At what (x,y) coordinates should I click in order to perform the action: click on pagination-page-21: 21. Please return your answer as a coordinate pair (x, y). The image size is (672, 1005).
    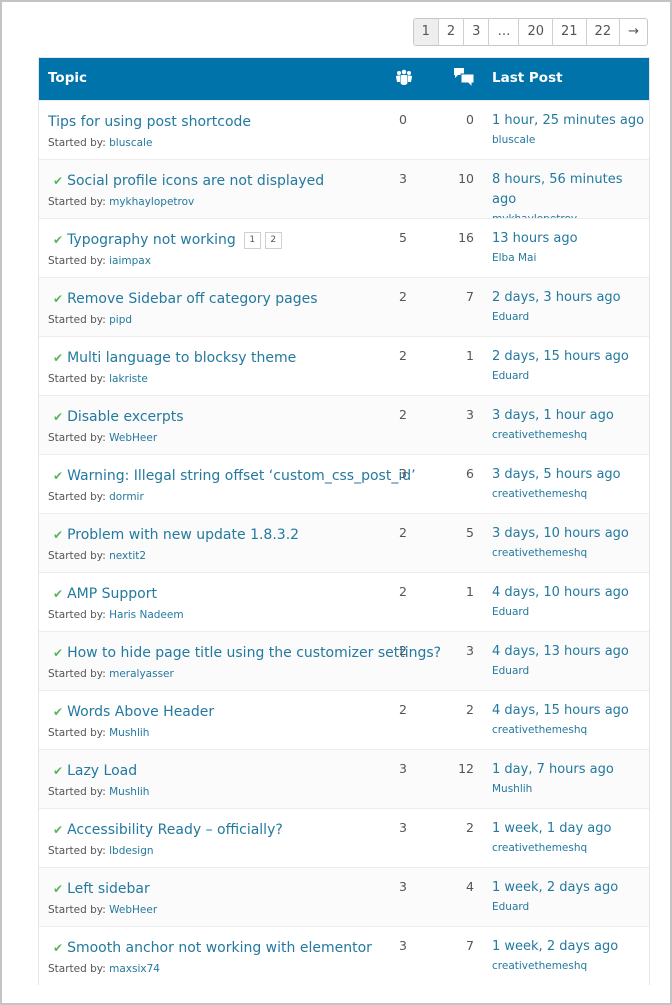
    Looking at the image, I should click on (569, 32).